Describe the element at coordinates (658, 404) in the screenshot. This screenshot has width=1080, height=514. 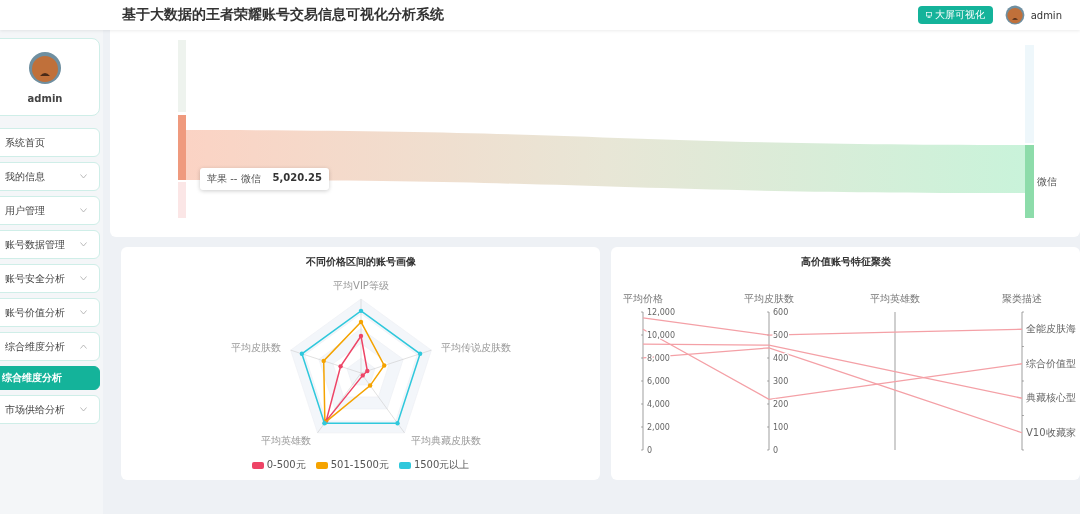
I see `tick-label: 4,000` at that location.